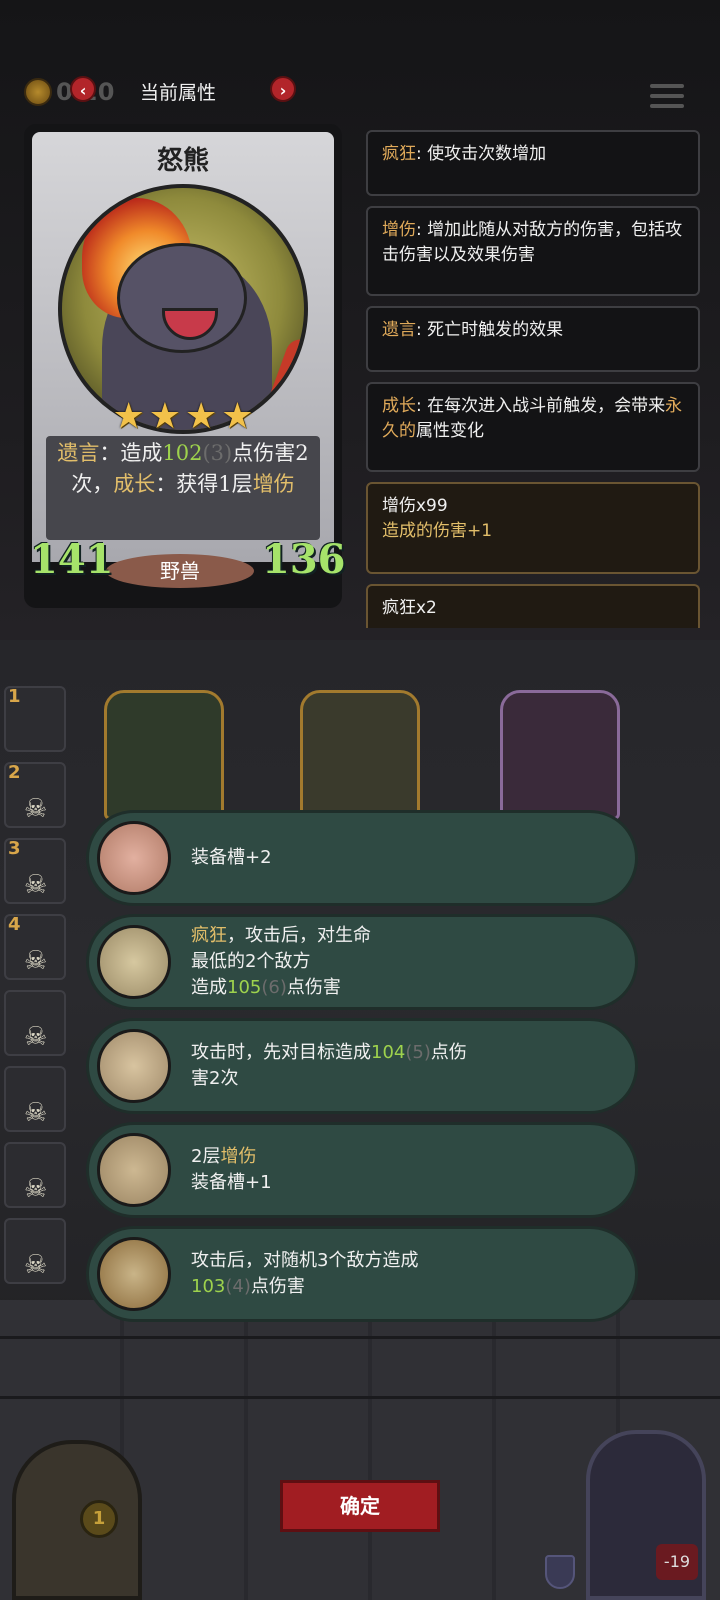 Image resolution: width=720 pixels, height=1600 pixels. What do you see at coordinates (134, 1066) in the screenshot?
I see `crossbow-icon` at bounding box center [134, 1066].